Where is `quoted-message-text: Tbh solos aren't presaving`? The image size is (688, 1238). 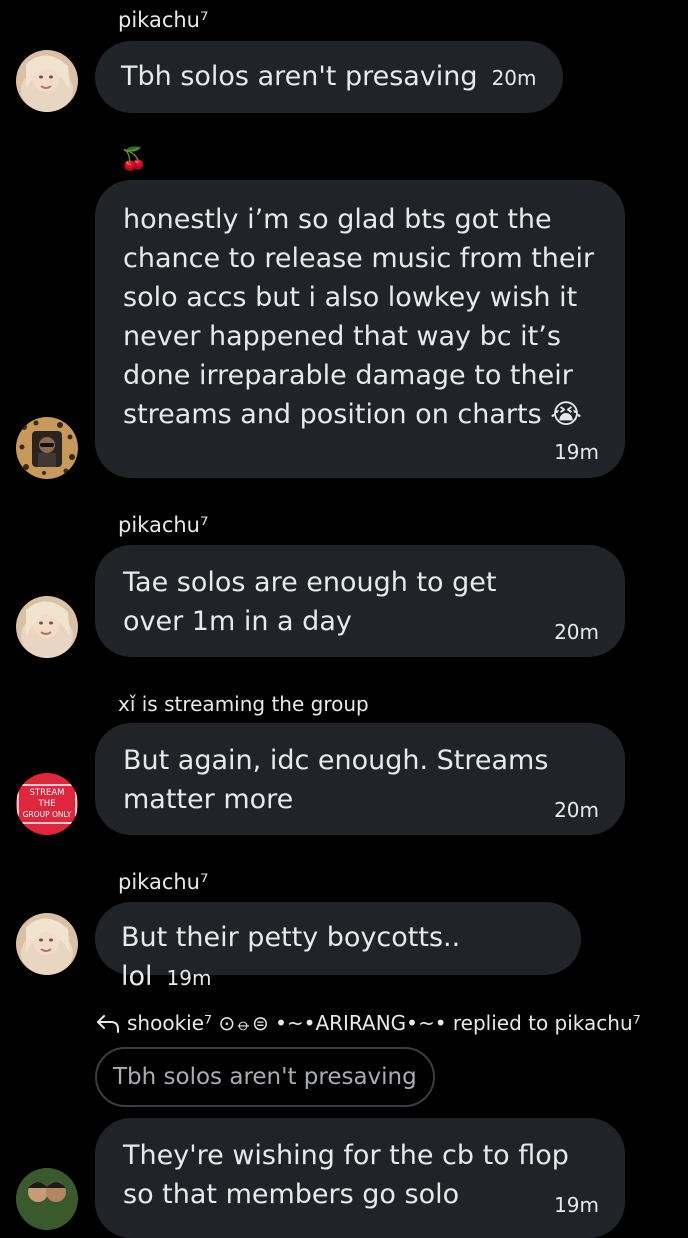
quoted-message-text: Tbh solos aren't presaving is located at coordinates (265, 1077).